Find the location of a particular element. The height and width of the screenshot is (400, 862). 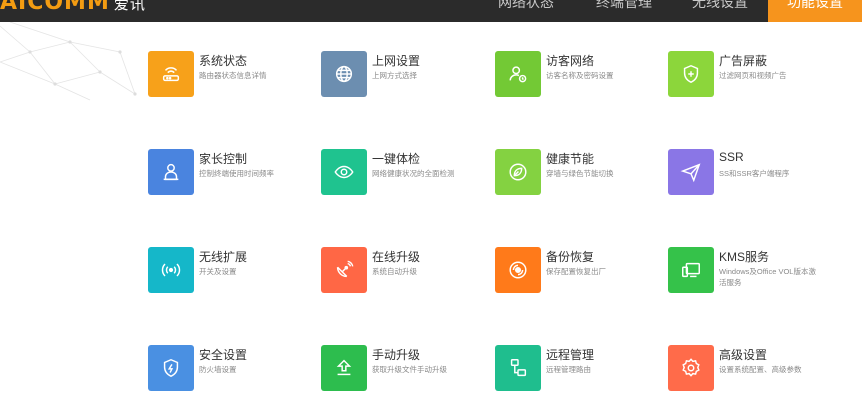

tile-description: 上网方式选择 is located at coordinates (394, 75).